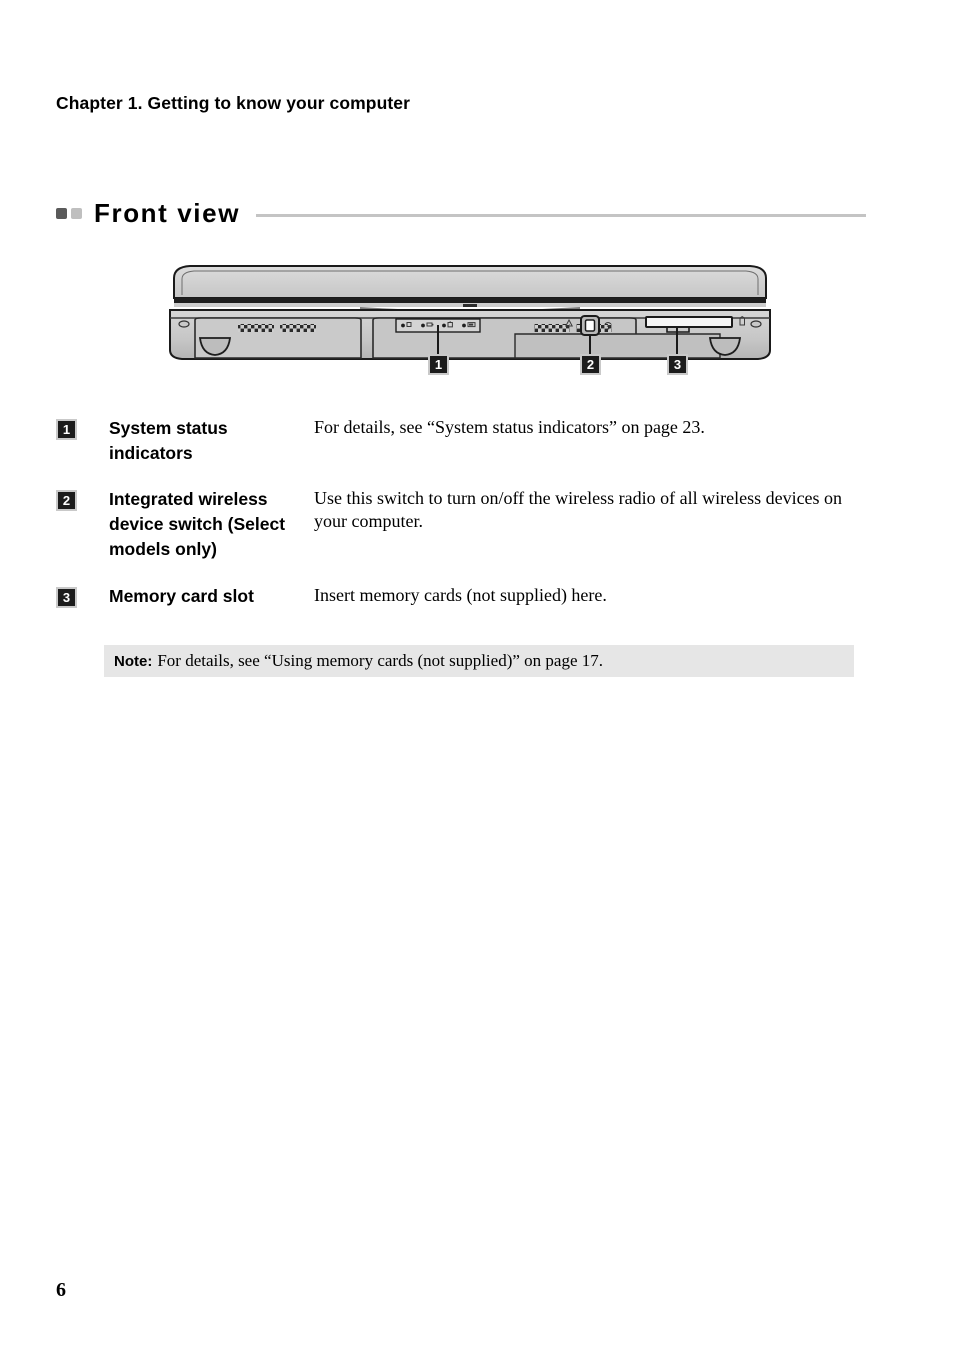 The image size is (954, 1352). I want to click on diagram-callout-2: 2, so click(590, 364).